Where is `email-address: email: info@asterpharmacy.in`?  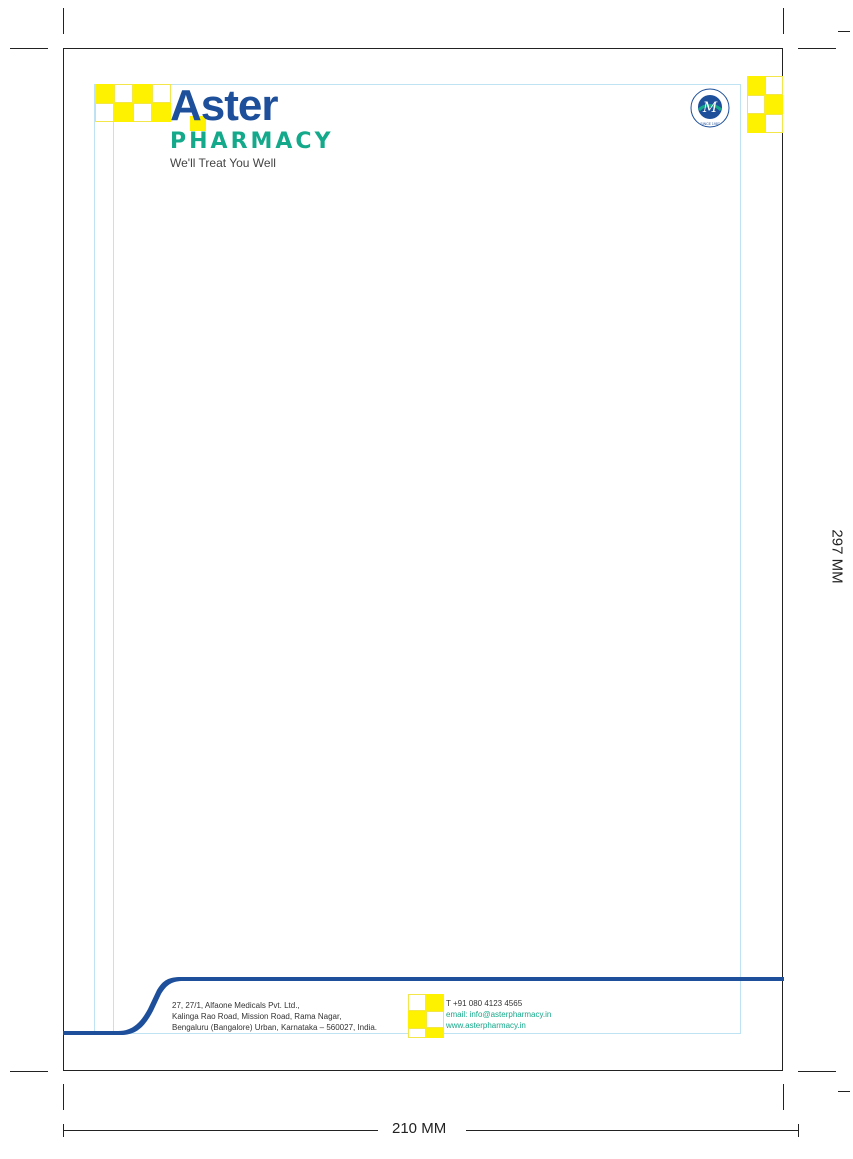 email-address: email: info@asterpharmacy.in is located at coordinates (499, 1014).